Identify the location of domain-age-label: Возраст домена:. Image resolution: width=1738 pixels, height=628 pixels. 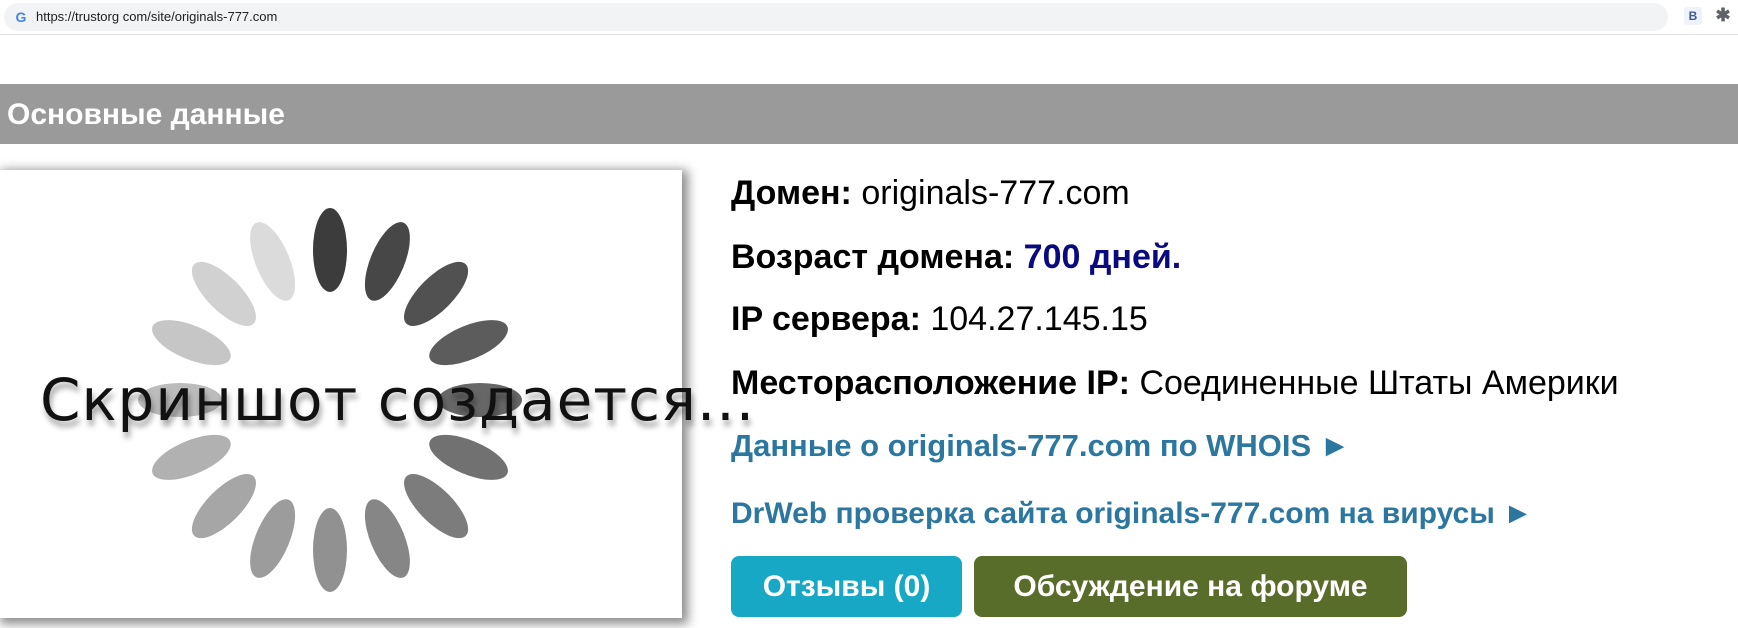
(873, 257).